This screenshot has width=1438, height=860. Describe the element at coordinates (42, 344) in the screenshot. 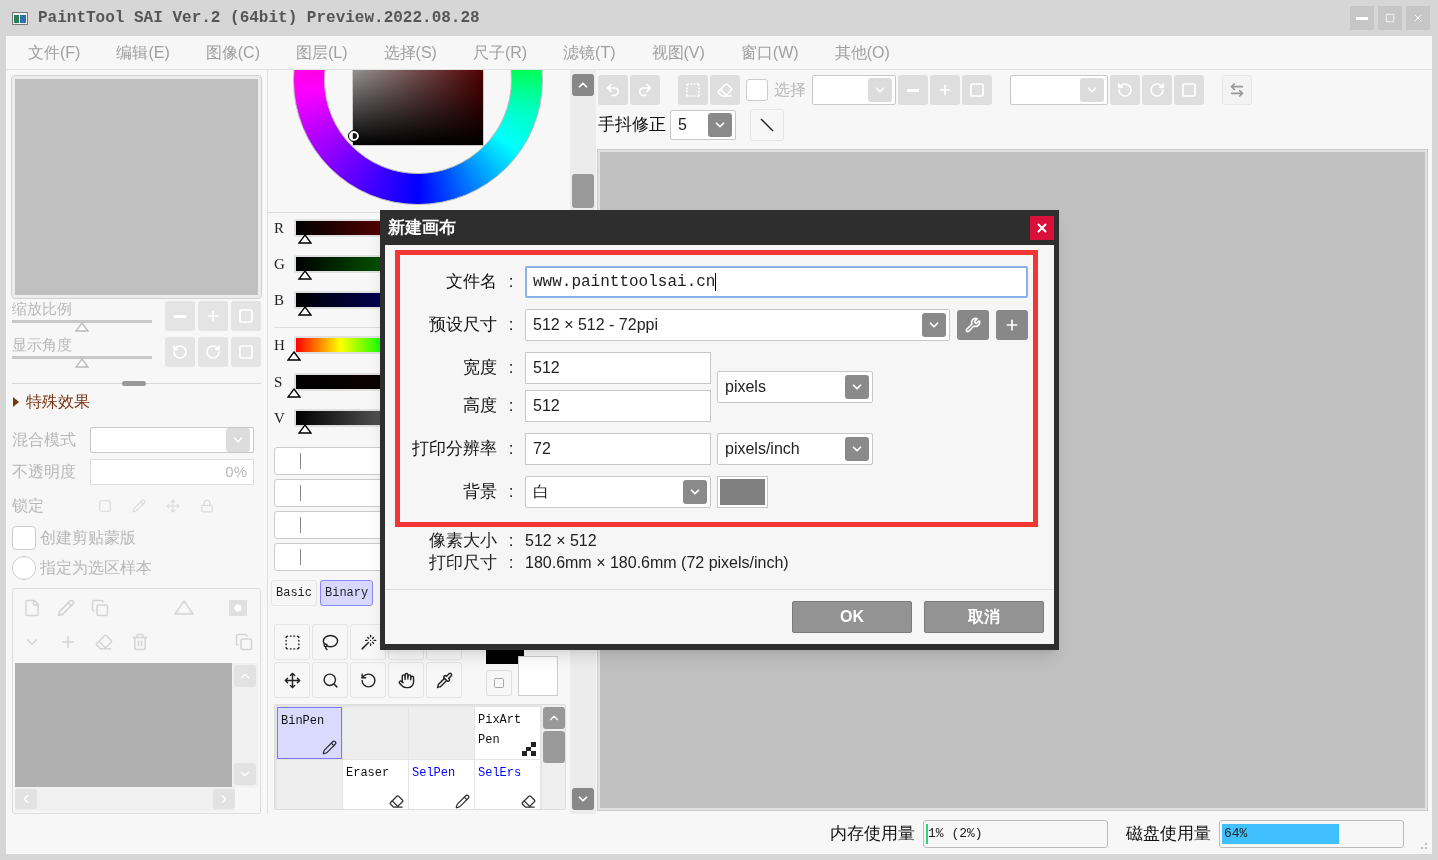

I see `slider-label: 显示角度` at that location.